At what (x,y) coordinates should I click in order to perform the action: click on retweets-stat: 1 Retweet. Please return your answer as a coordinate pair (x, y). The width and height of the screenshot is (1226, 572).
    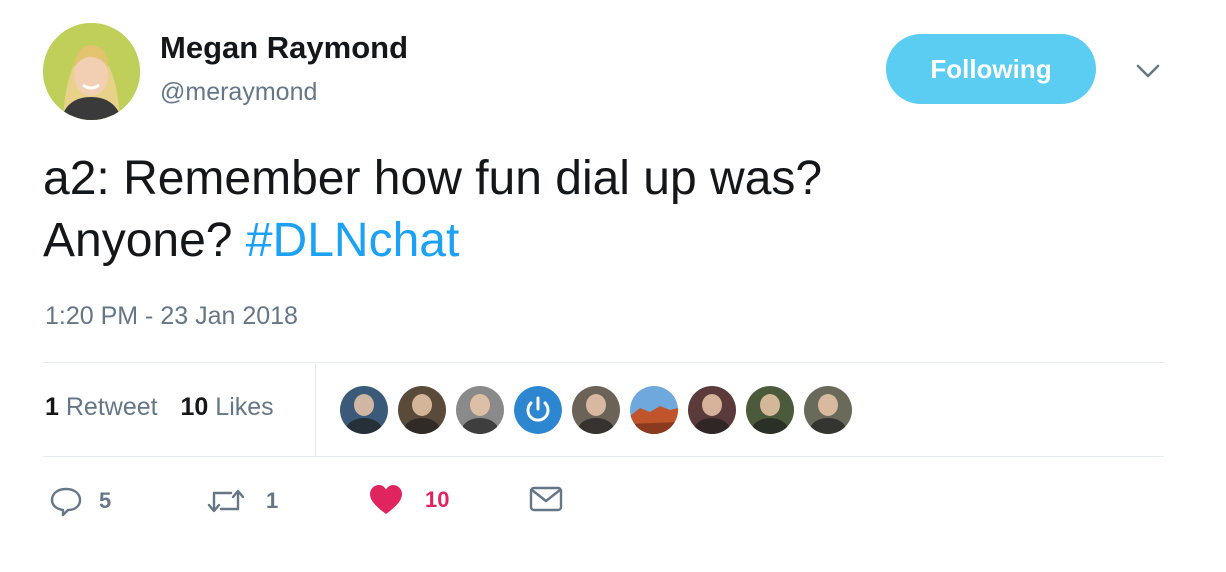
    Looking at the image, I should click on (105, 407).